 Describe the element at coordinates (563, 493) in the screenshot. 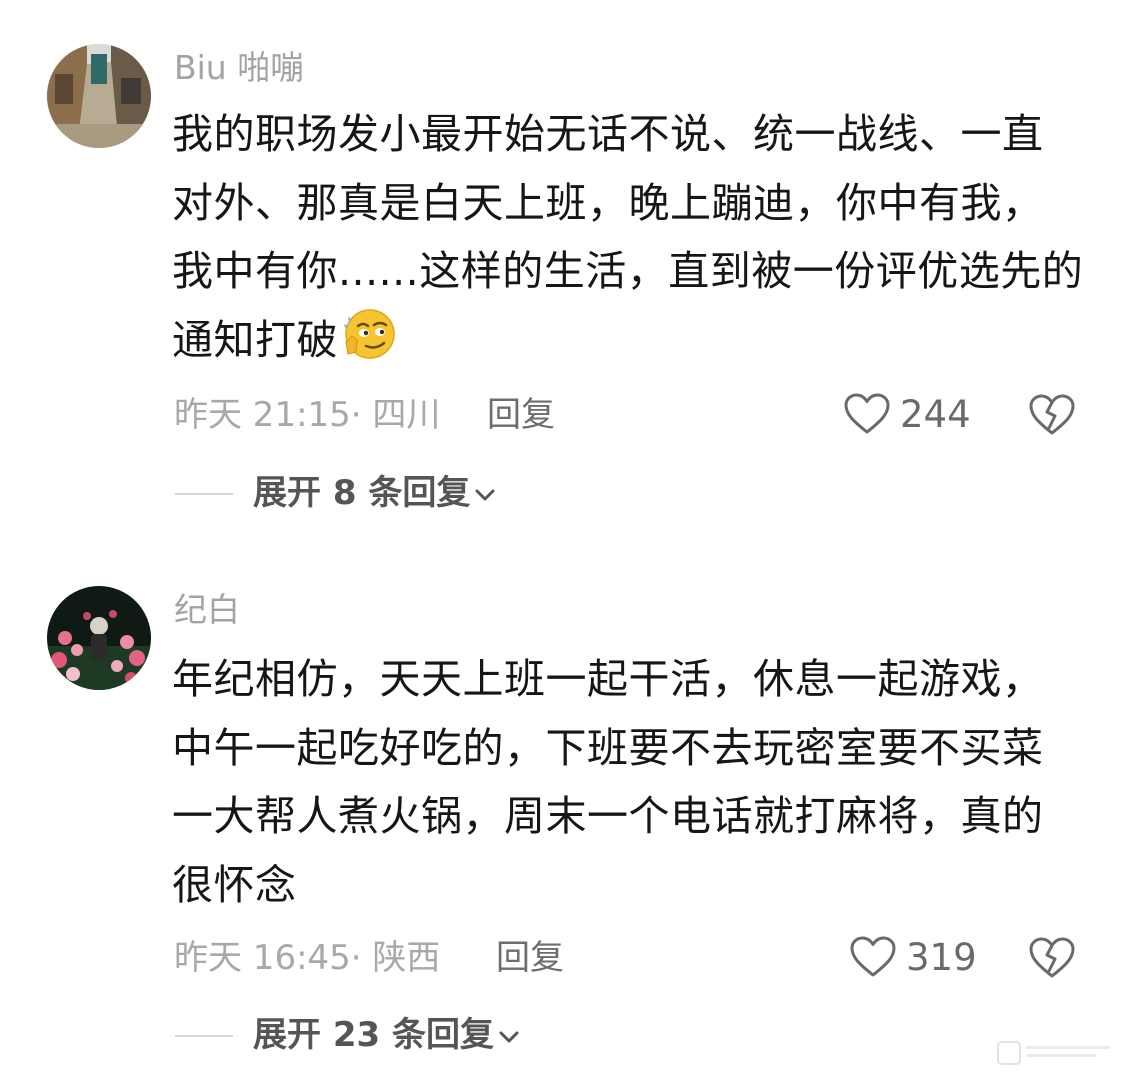

I see `expand-replies: 展开 8 条回复` at that location.